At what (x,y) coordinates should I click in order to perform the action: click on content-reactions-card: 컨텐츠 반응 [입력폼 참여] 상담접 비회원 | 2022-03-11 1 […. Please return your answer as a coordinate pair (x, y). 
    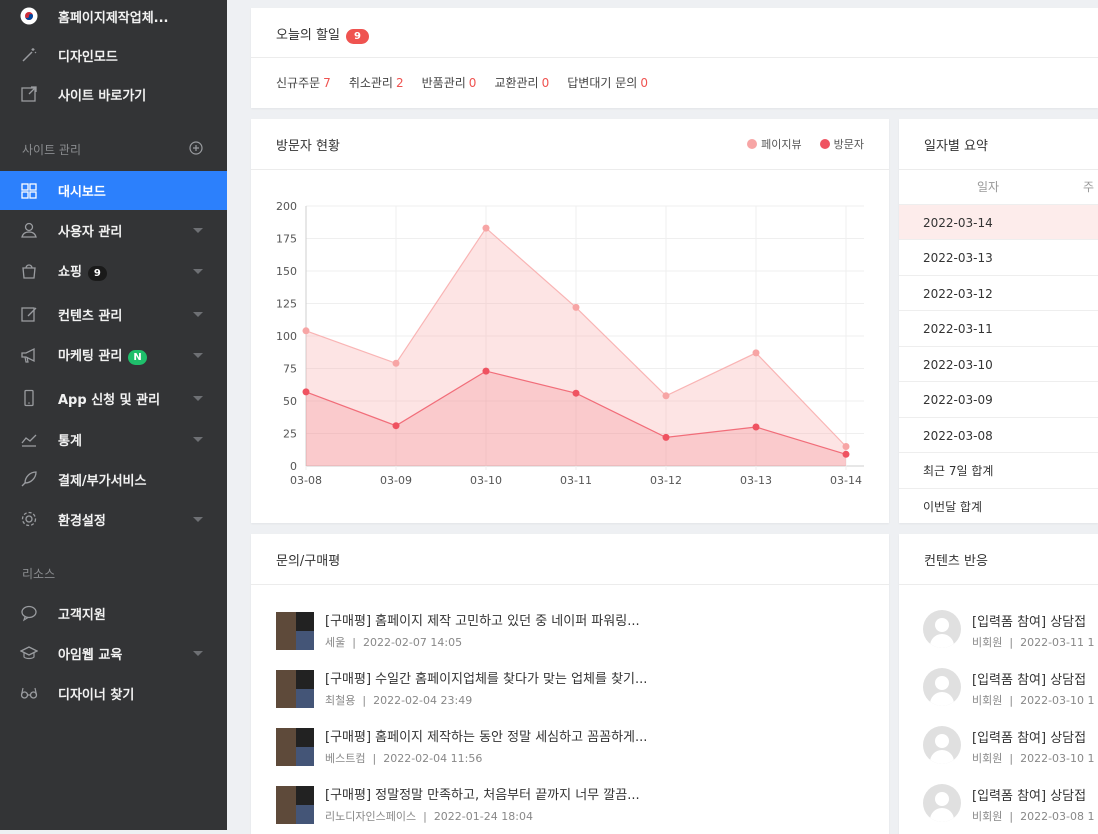
    Looking at the image, I should click on (998, 684).